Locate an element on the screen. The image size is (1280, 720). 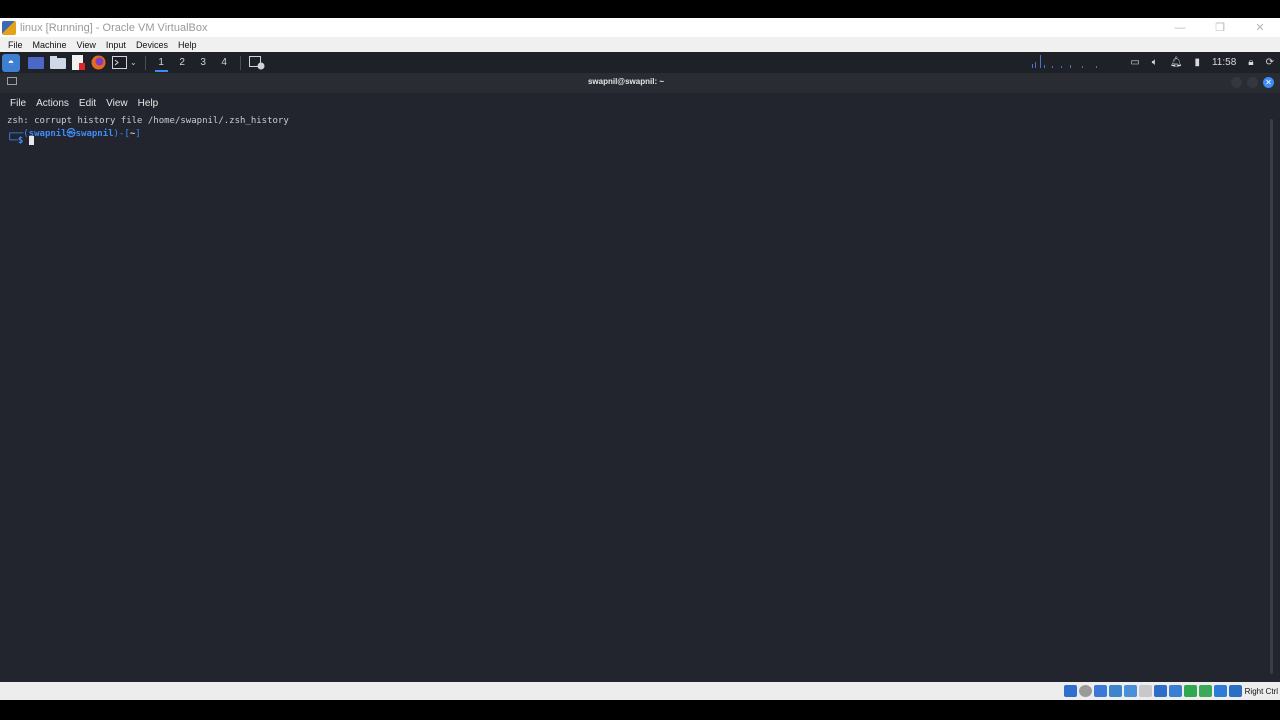
terminal-minimize-button is located at coordinates (1236, 82).